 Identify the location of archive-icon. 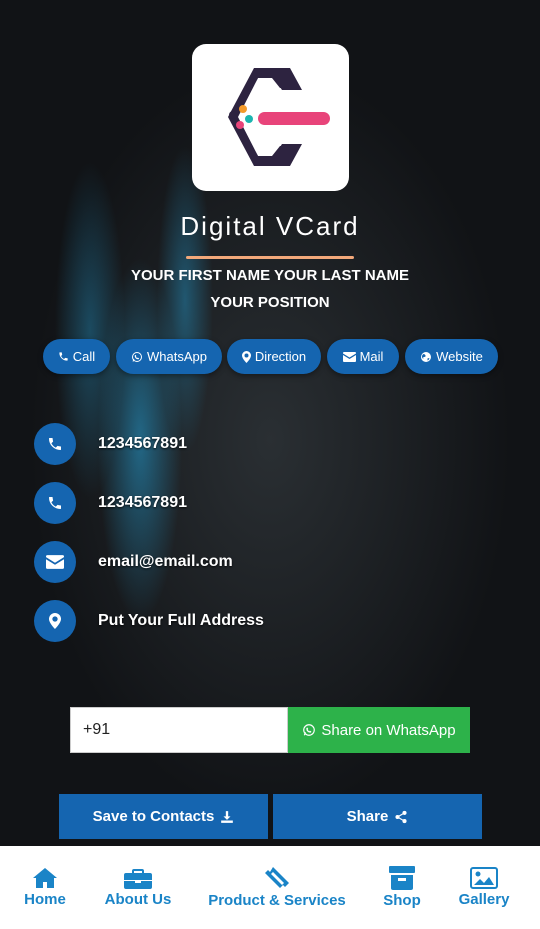
(402, 878).